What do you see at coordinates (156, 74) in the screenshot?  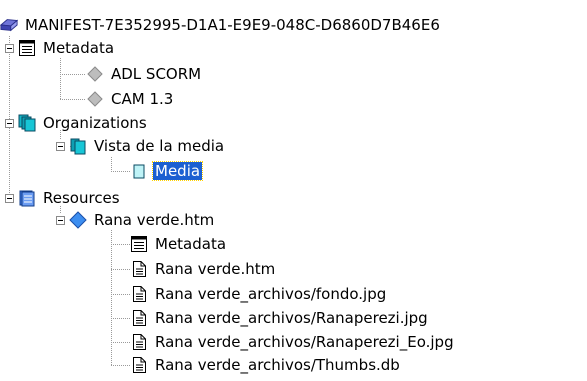 I see `tree-node-label: ADL SCORM` at bounding box center [156, 74].